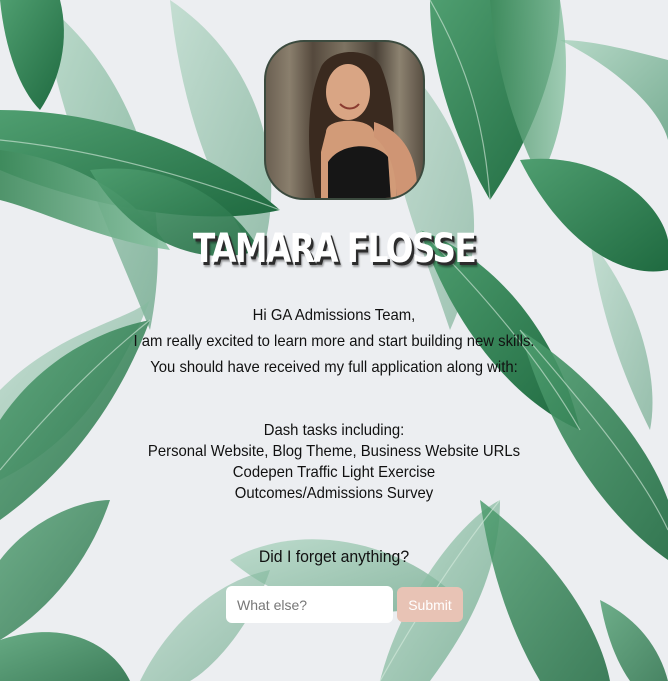 The image size is (668, 681). Describe the element at coordinates (309, 604) in the screenshot. I see `what-else-input` at that location.